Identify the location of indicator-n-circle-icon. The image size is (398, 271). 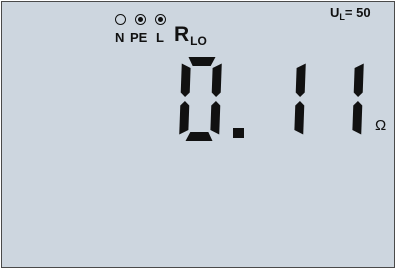
(120, 19).